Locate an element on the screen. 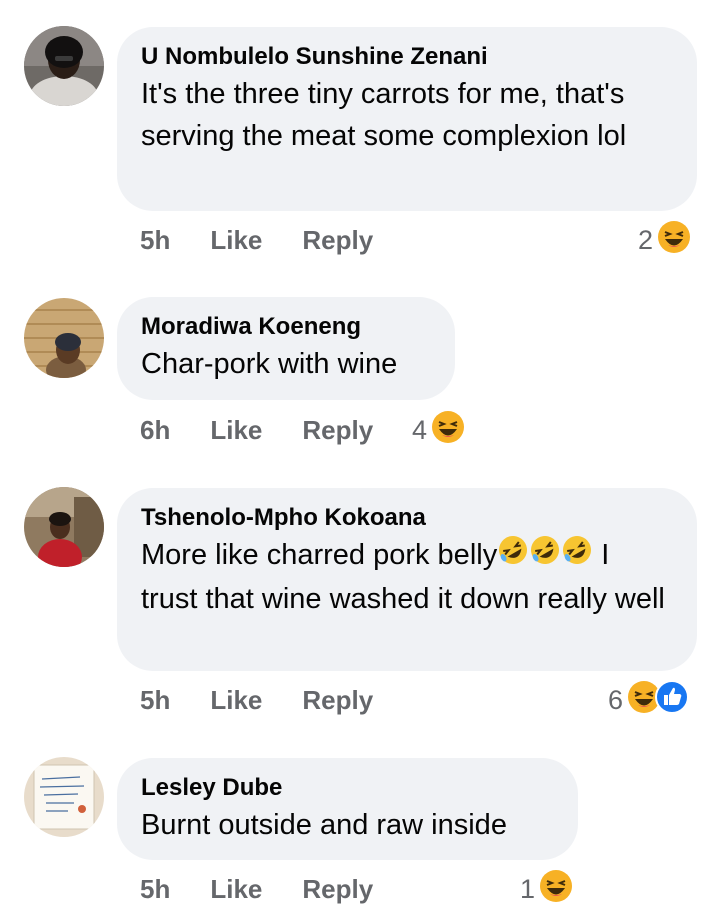 This screenshot has width=720, height=922. reaction-count: 2 is located at coordinates (646, 239).